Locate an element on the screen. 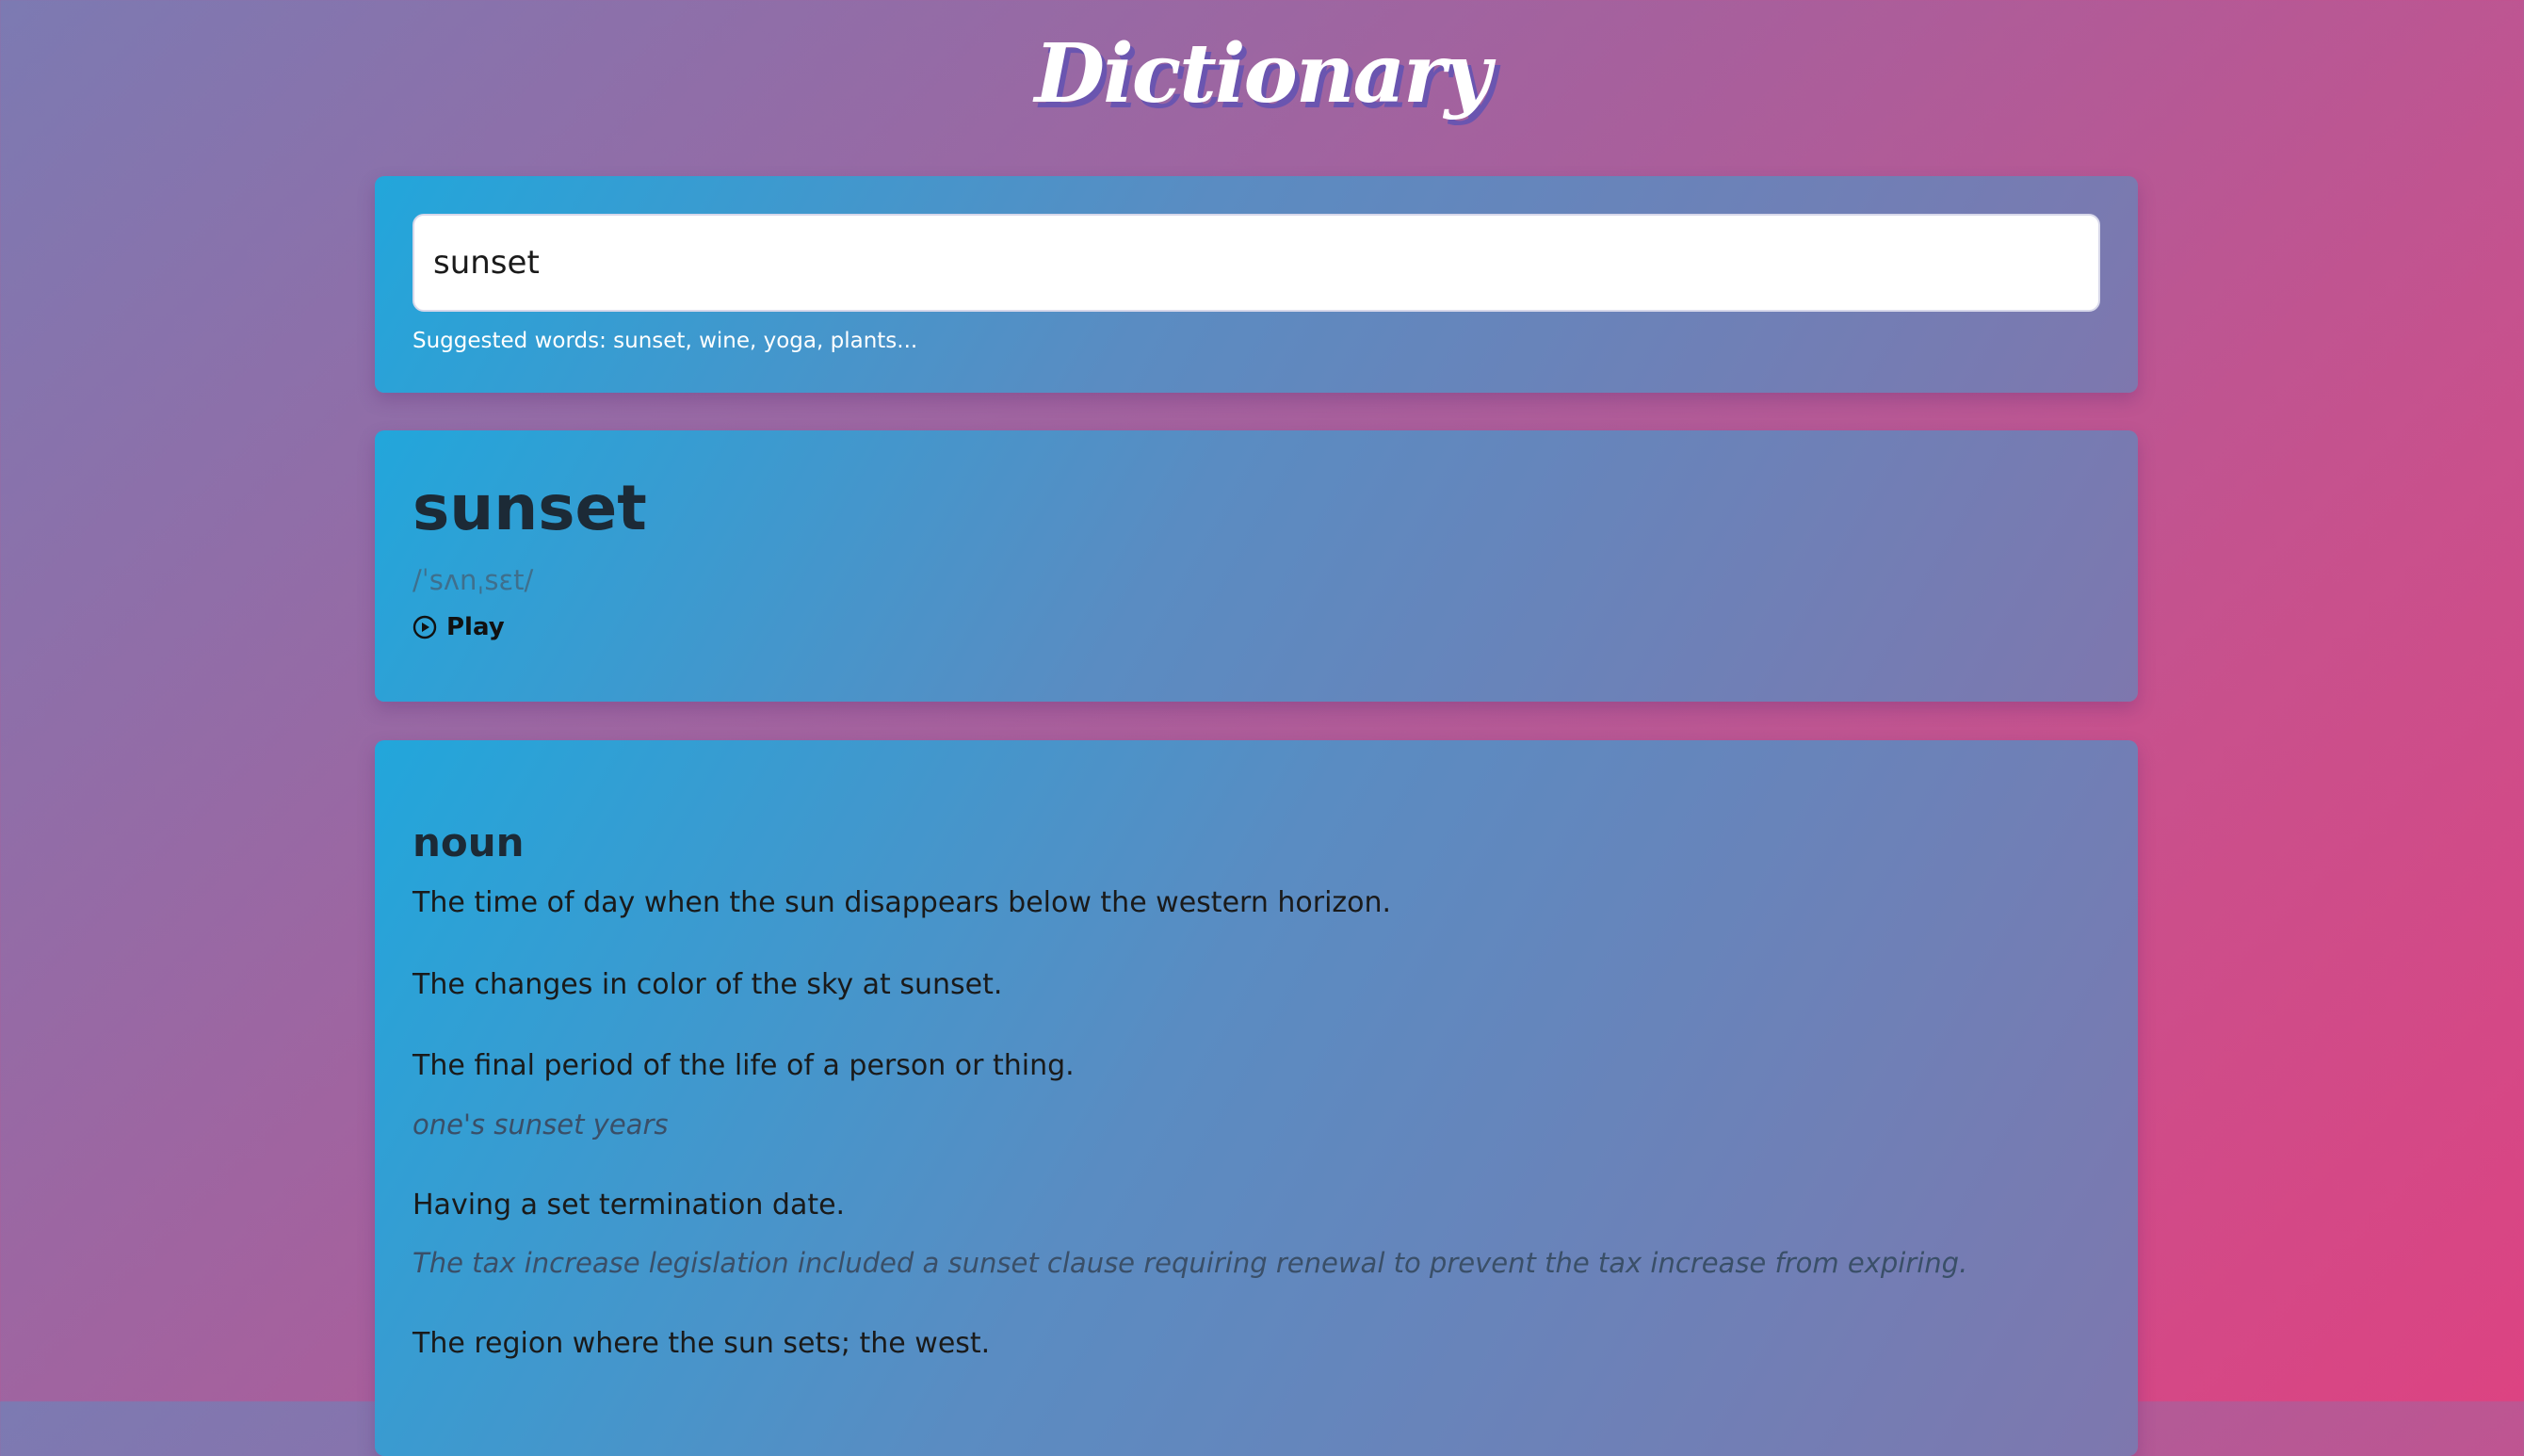  word-card: sunset /ˈsʌnˌsɛt/ Play is located at coordinates (1256, 566).